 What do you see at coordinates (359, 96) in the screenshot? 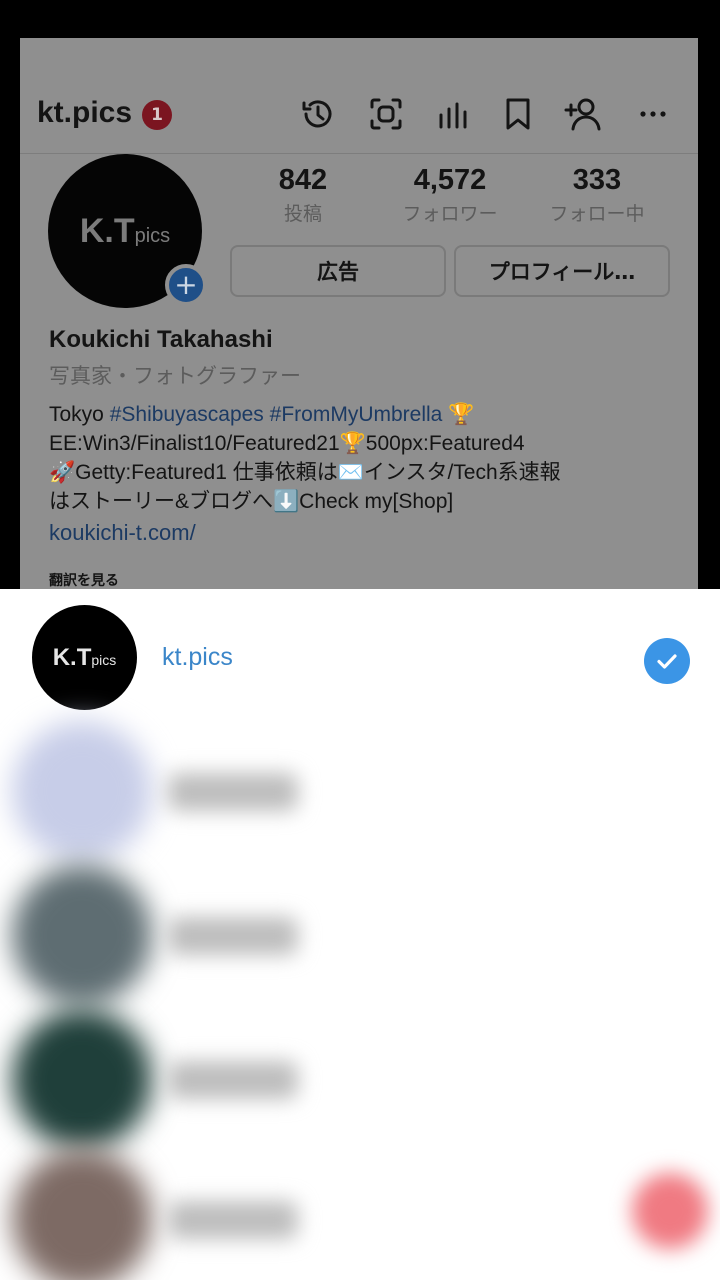
I see `profile-top-bar: kt.pics 1` at bounding box center [359, 96].